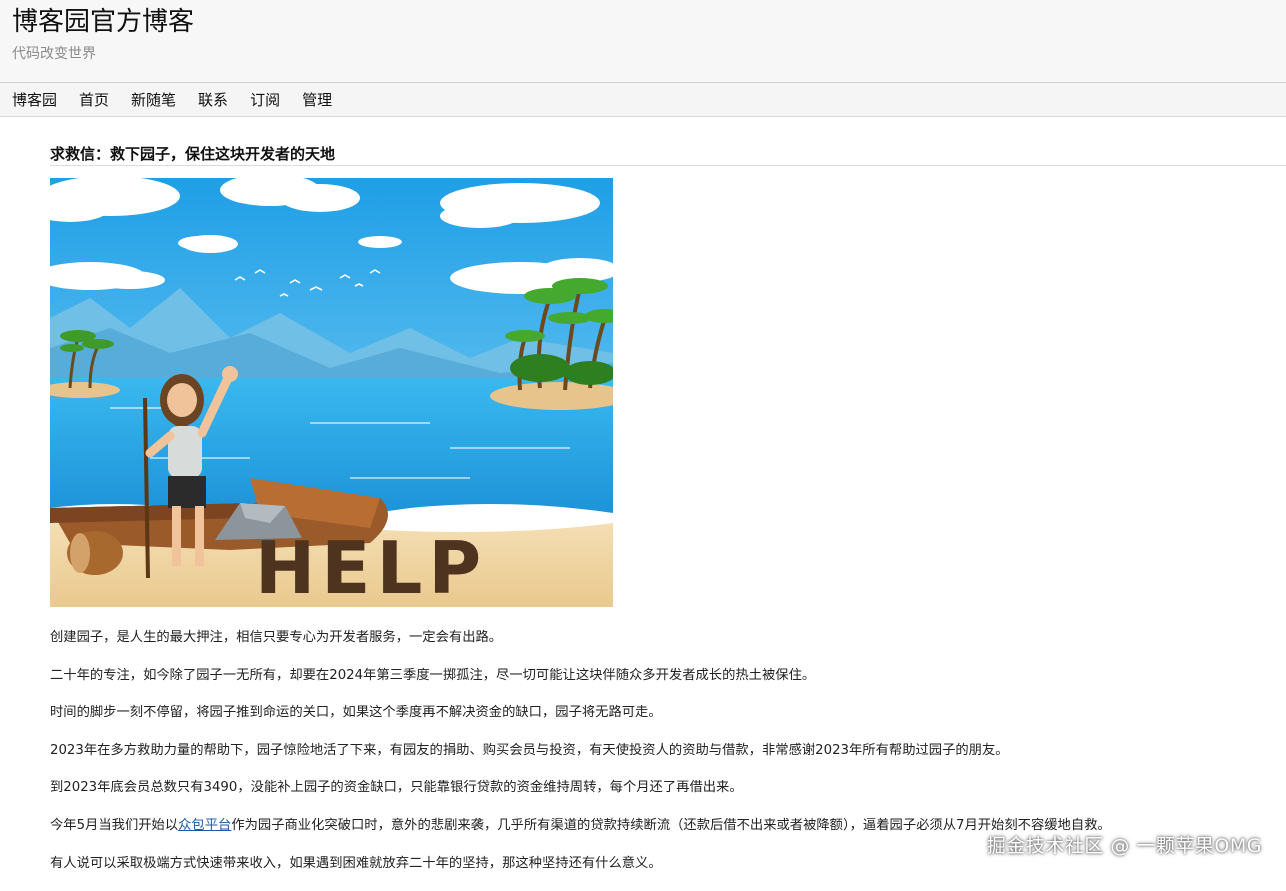 The height and width of the screenshot is (891, 1286). What do you see at coordinates (371, 566) in the screenshot?
I see `help-sign-text: HELP` at bounding box center [371, 566].